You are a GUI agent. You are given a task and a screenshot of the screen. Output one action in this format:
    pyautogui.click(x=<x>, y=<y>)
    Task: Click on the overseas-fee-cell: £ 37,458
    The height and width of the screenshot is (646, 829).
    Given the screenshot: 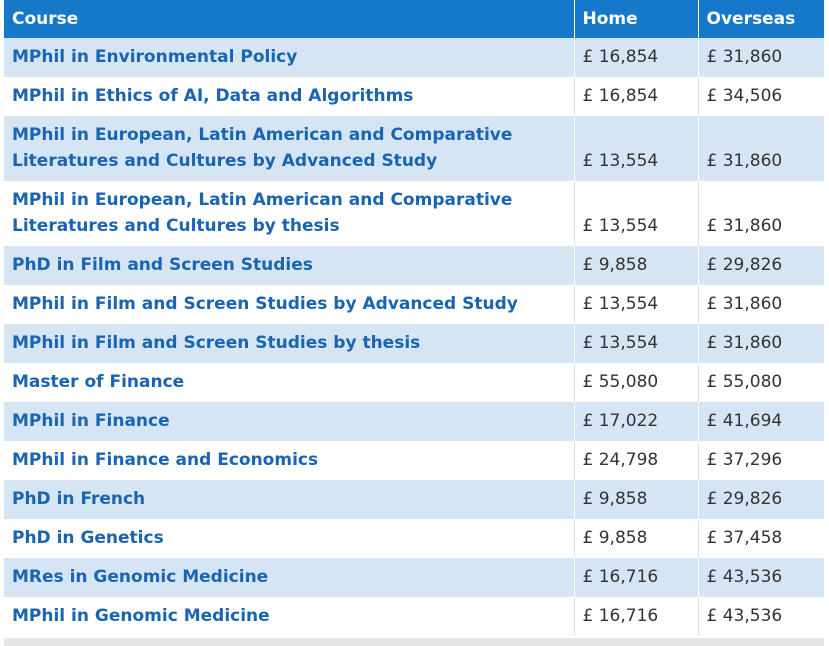 What is the action you would take?
    pyautogui.click(x=761, y=538)
    